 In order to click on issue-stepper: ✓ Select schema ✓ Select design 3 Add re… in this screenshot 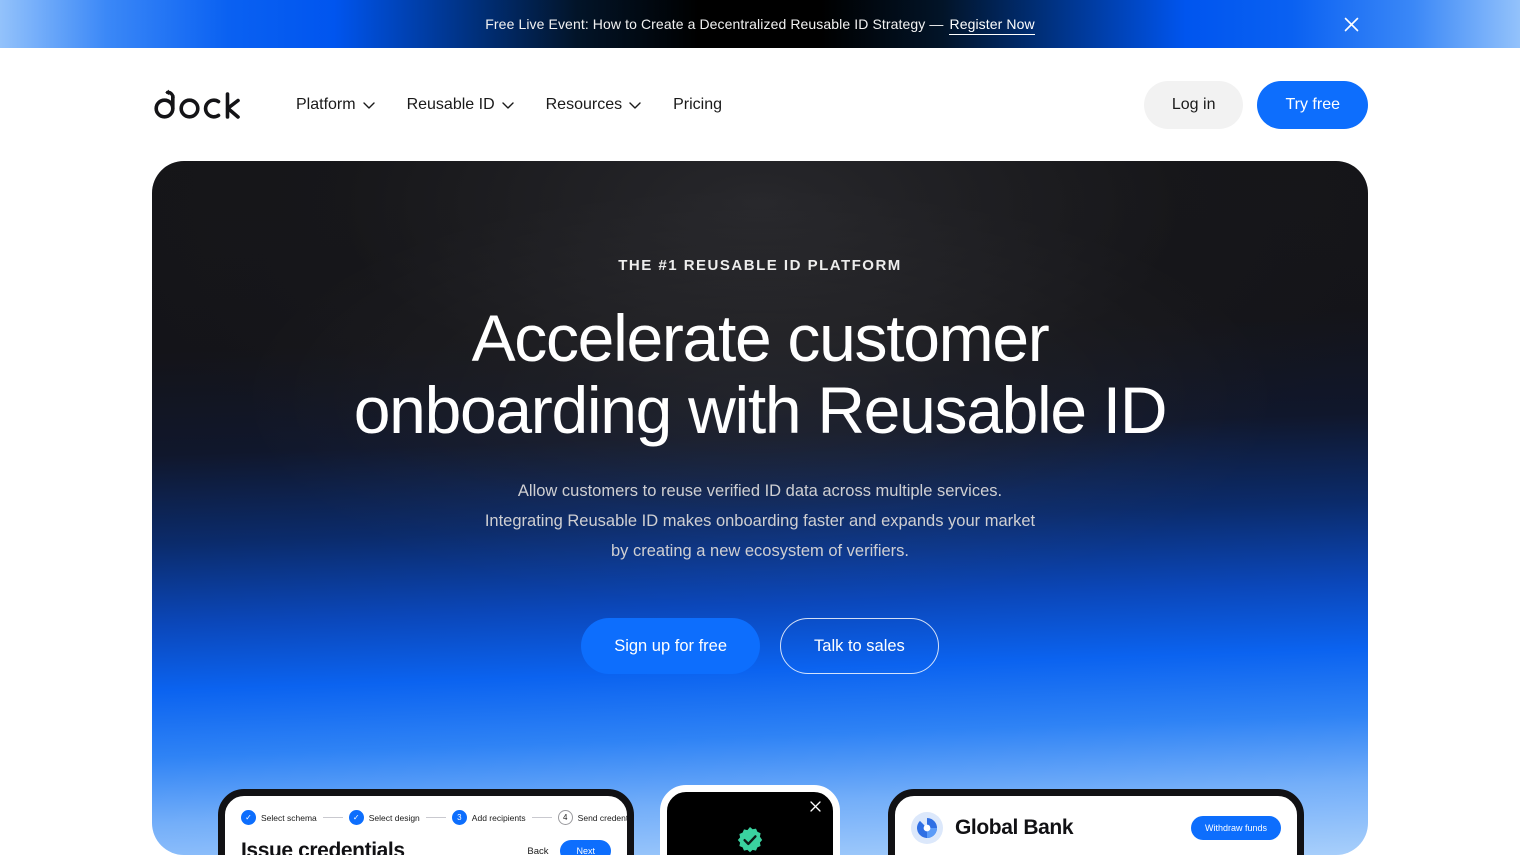, I will do `click(426, 810)`.